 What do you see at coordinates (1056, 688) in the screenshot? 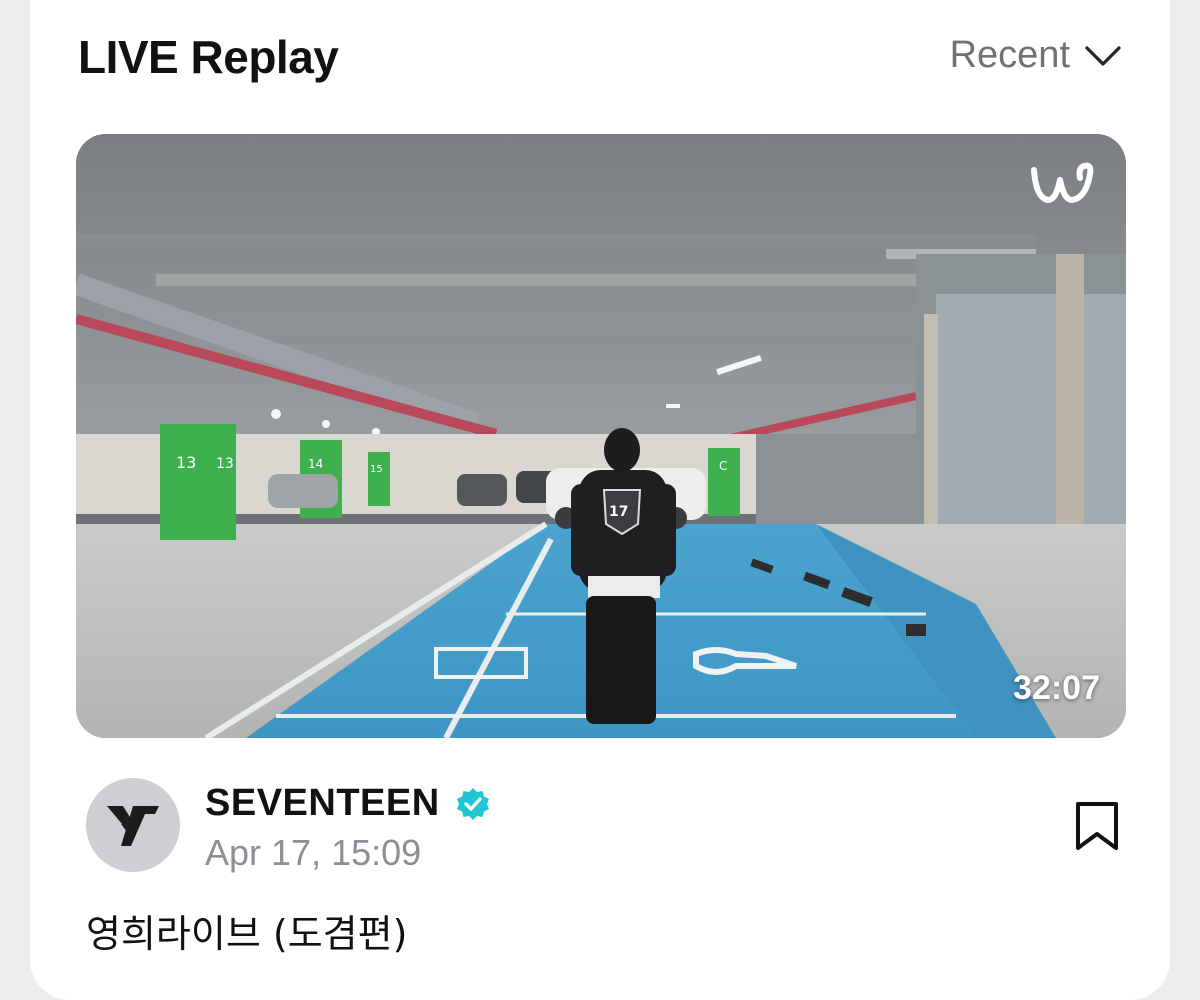
I see `video-duration: 32:07` at bounding box center [1056, 688].